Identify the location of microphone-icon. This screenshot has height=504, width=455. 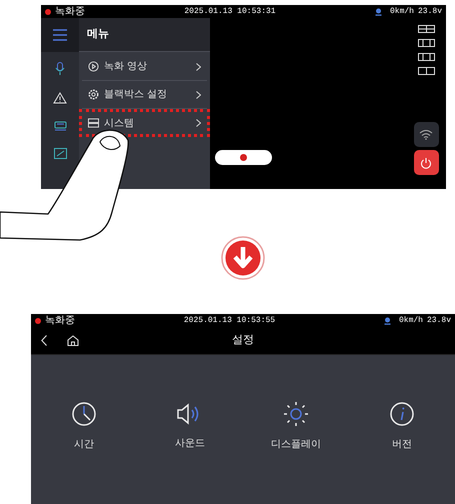
(60, 69).